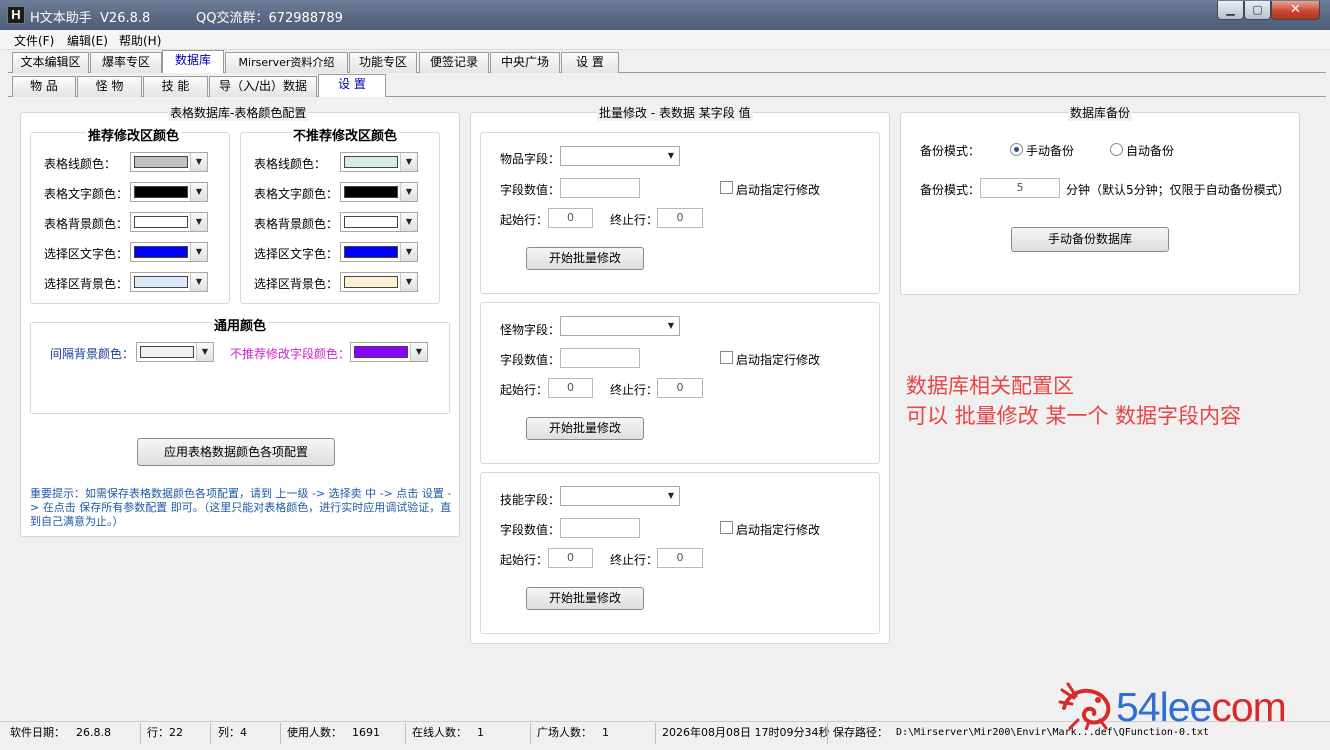 Image resolution: width=1330 pixels, height=750 pixels. What do you see at coordinates (590, 62) in the screenshot?
I see `tab-settings: 设 置` at bounding box center [590, 62].